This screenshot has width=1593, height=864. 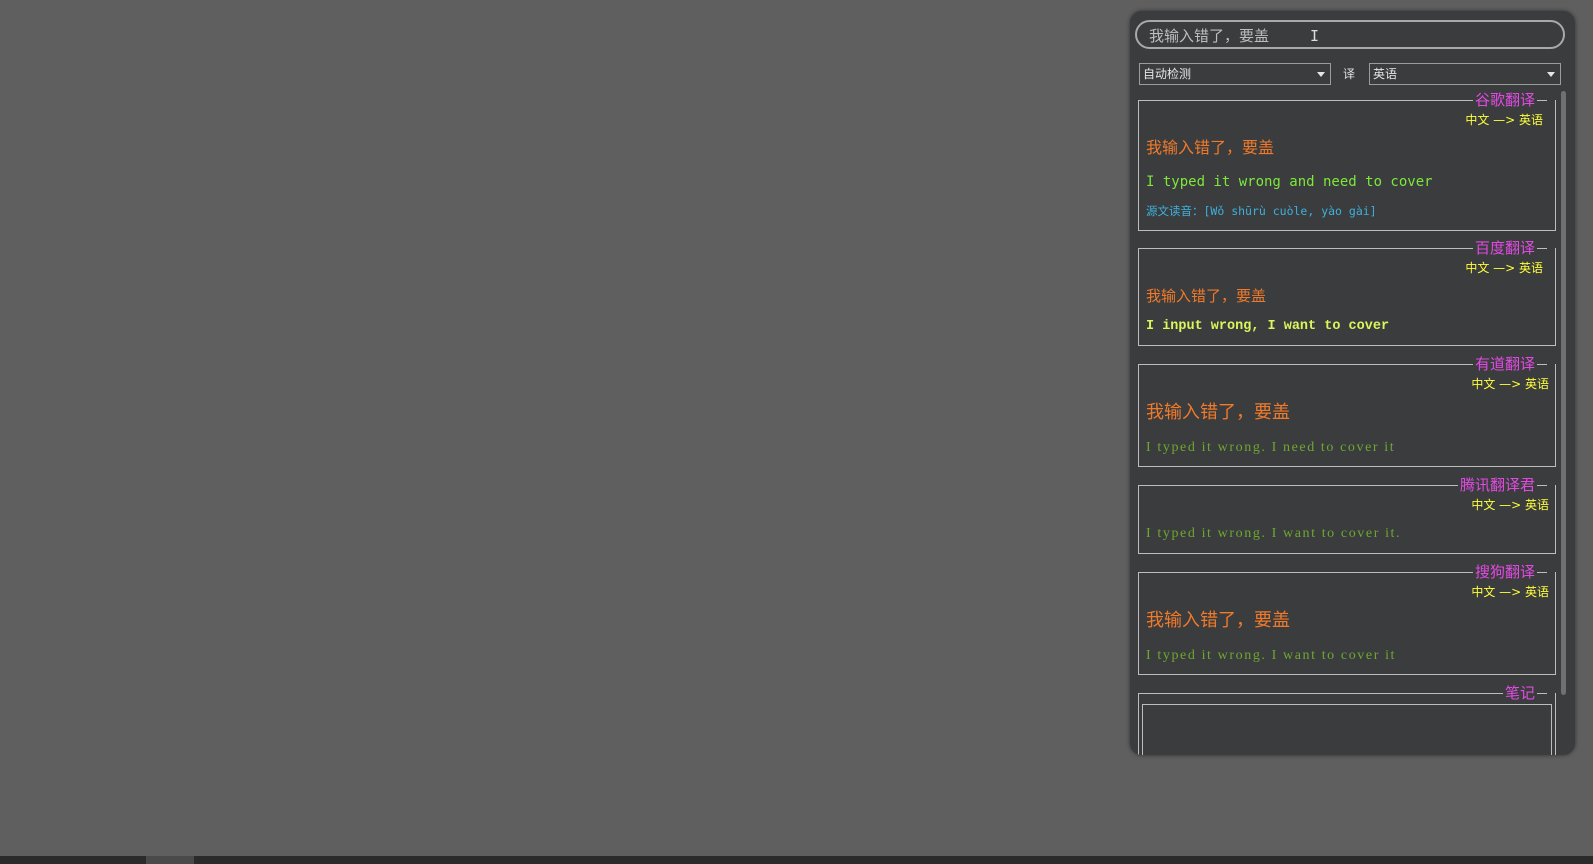 What do you see at coordinates (1465, 74) in the screenshot?
I see `target-language-select: 英语` at bounding box center [1465, 74].